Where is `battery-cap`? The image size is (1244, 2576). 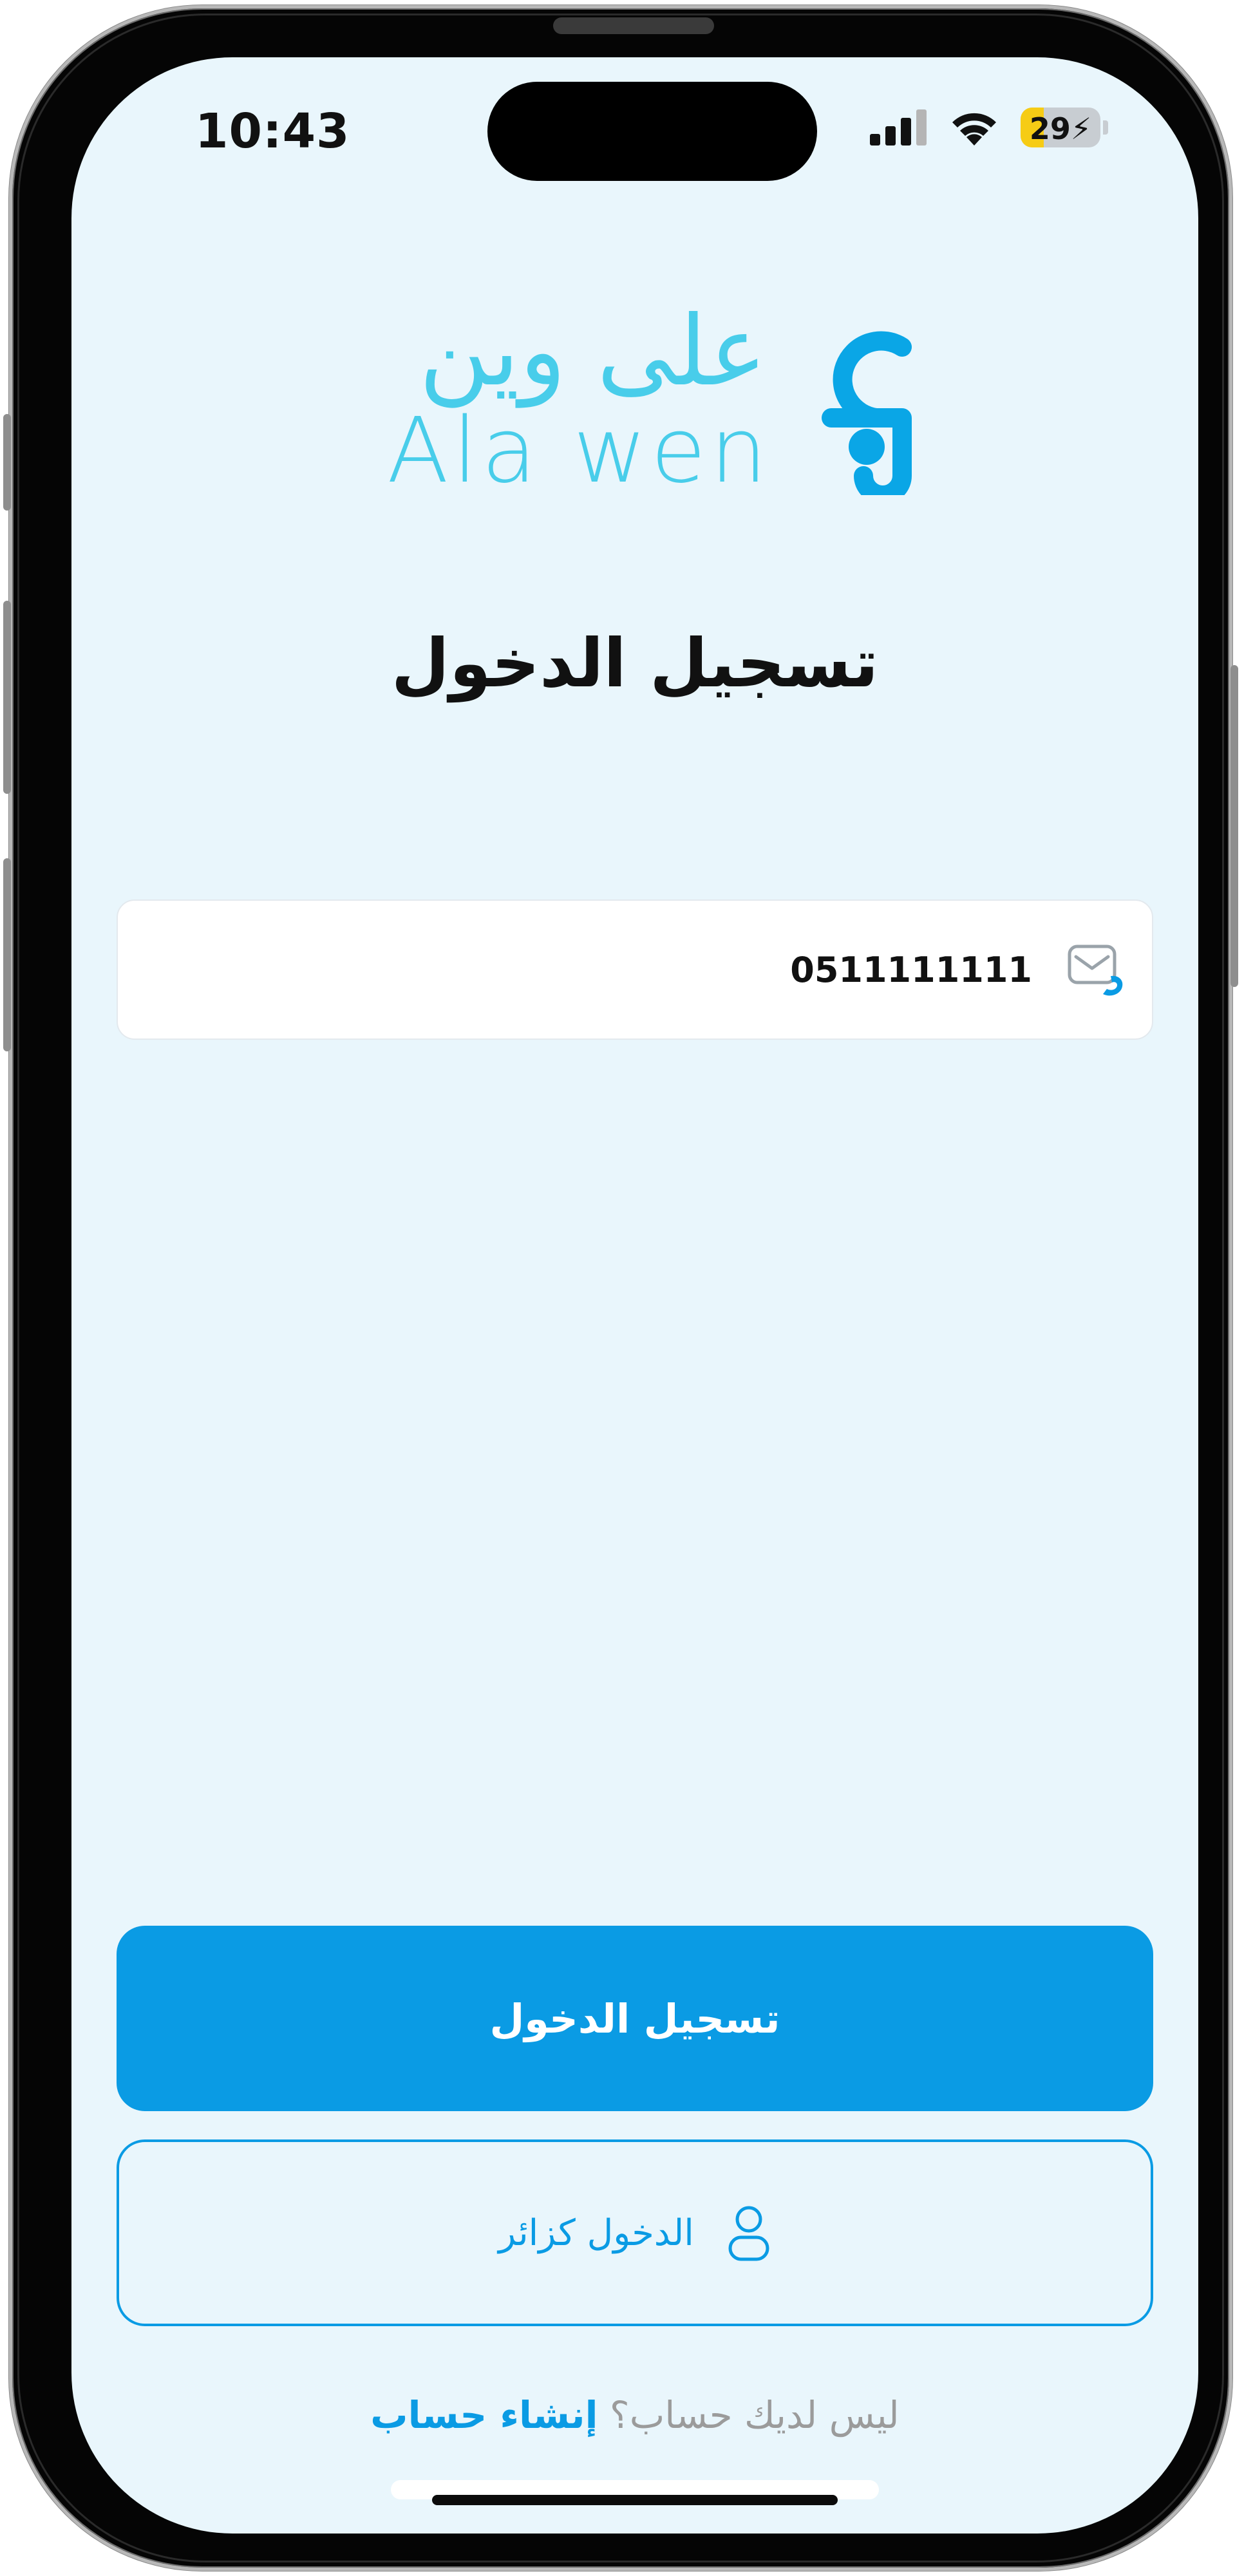 battery-cap is located at coordinates (1105, 127).